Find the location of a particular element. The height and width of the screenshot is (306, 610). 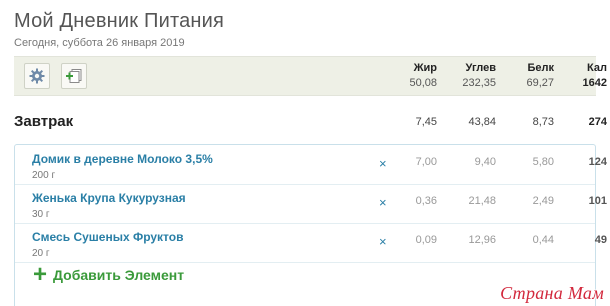

meal-carbs: 43,84 is located at coordinates (482, 122).